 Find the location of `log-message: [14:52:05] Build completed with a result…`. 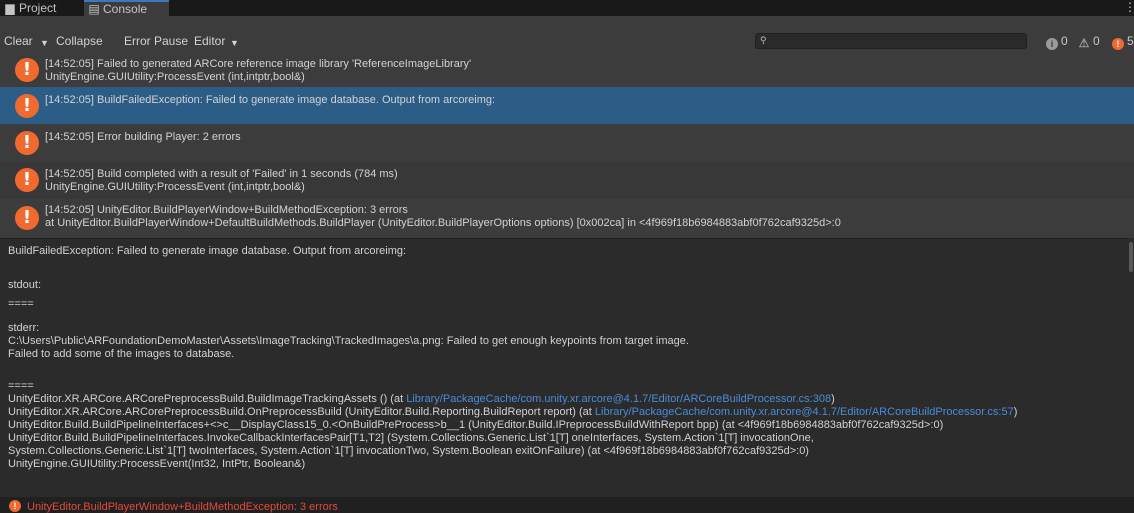

log-message: [14:52:05] Build completed with a result… is located at coordinates (221, 174).